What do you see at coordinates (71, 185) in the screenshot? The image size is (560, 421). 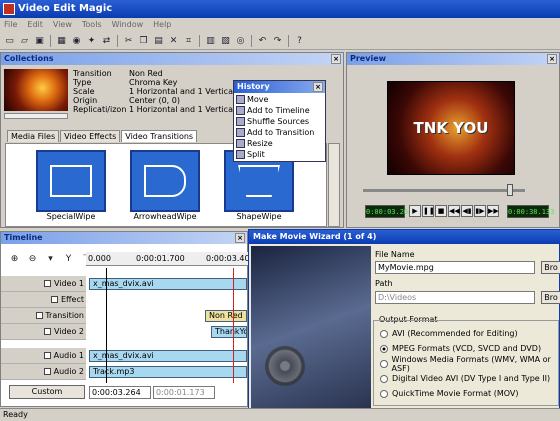 I see `transition-tile-special-wipe: SpecialWipe` at bounding box center [71, 185].